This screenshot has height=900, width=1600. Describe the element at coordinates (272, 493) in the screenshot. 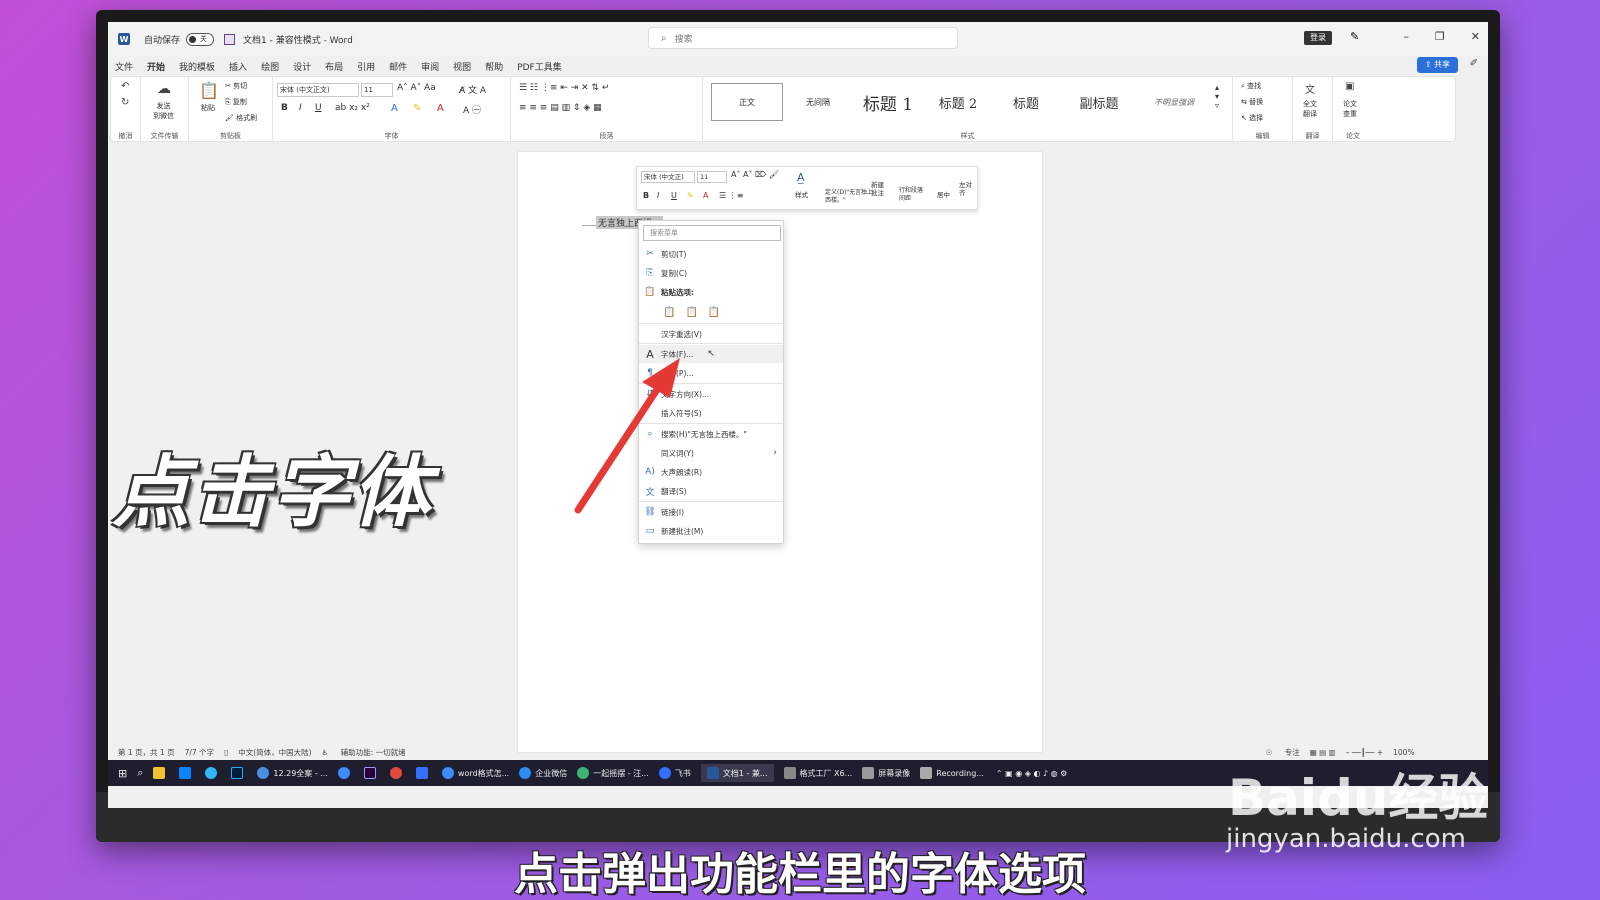

I see `overlay-caption: 点击字体` at that location.